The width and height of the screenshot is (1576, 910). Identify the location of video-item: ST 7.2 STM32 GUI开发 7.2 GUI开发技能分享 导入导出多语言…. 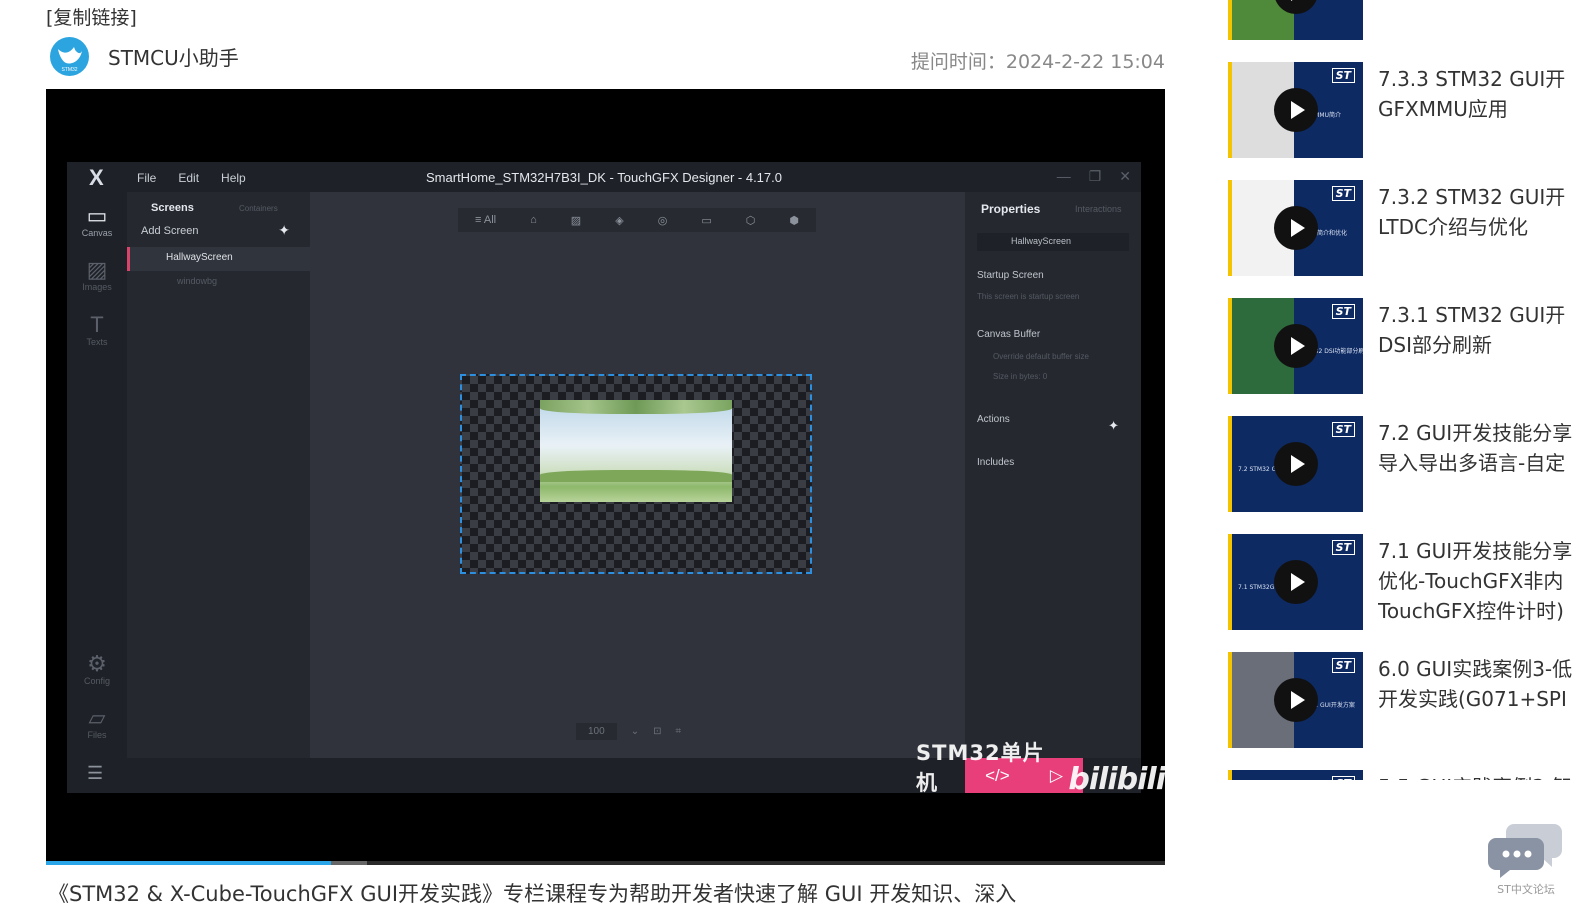
(1402, 464).